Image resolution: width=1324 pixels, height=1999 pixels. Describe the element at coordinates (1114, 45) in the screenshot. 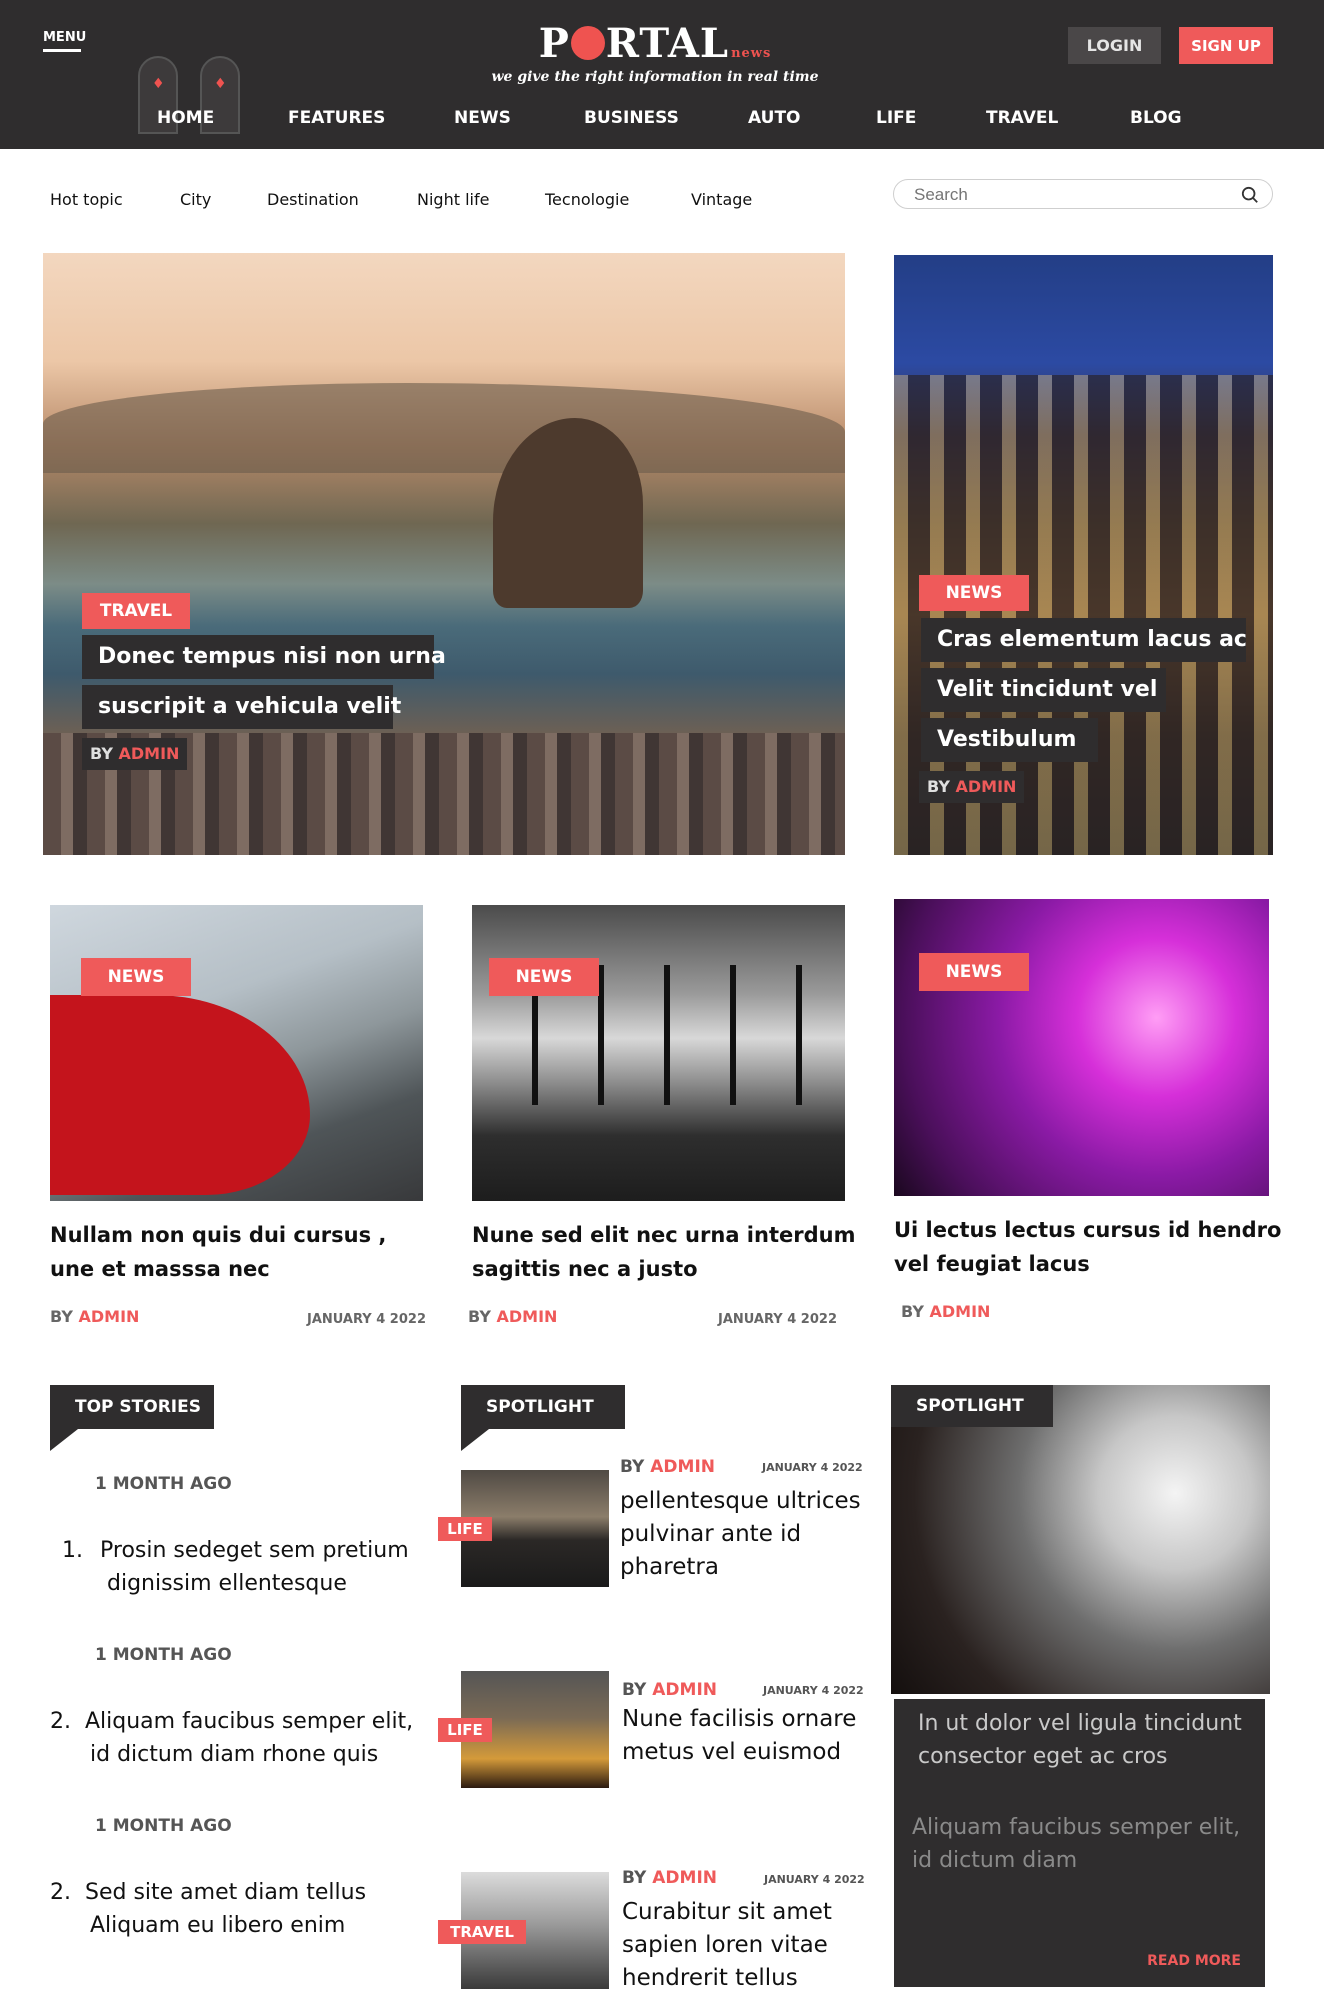

I see `login-button: LOGIN` at that location.